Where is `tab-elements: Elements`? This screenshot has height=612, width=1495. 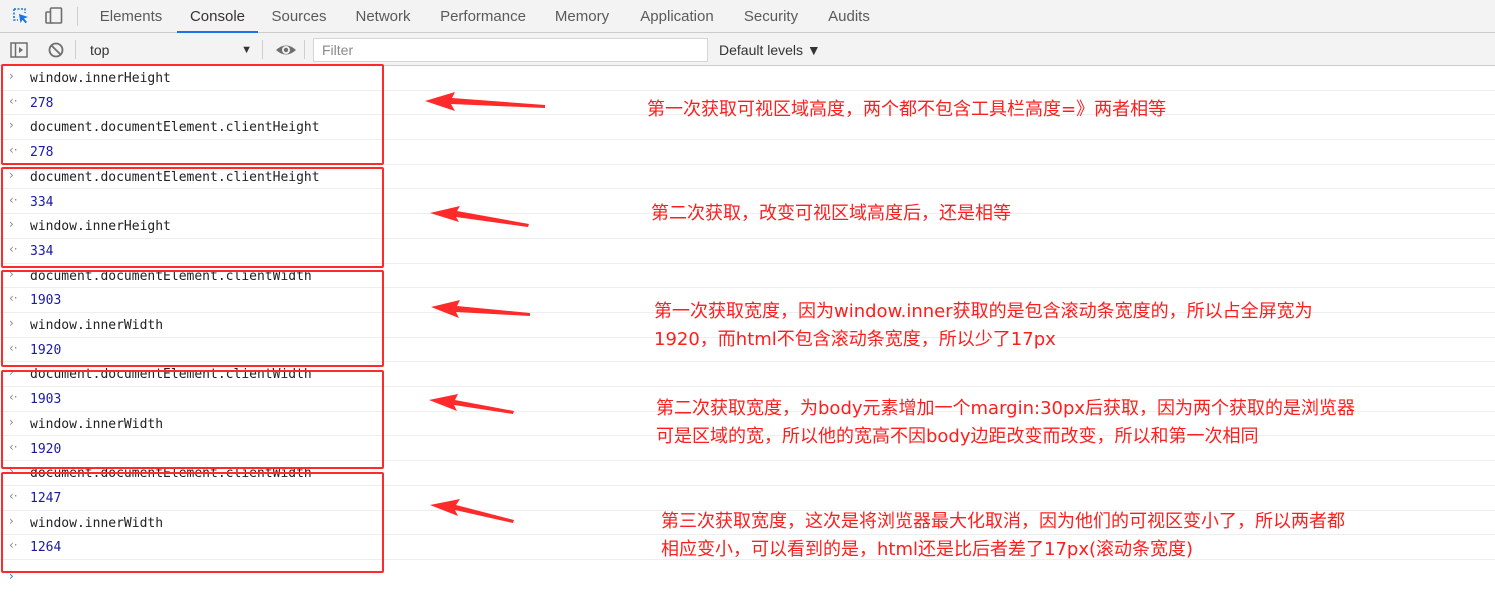 tab-elements: Elements is located at coordinates (131, 16).